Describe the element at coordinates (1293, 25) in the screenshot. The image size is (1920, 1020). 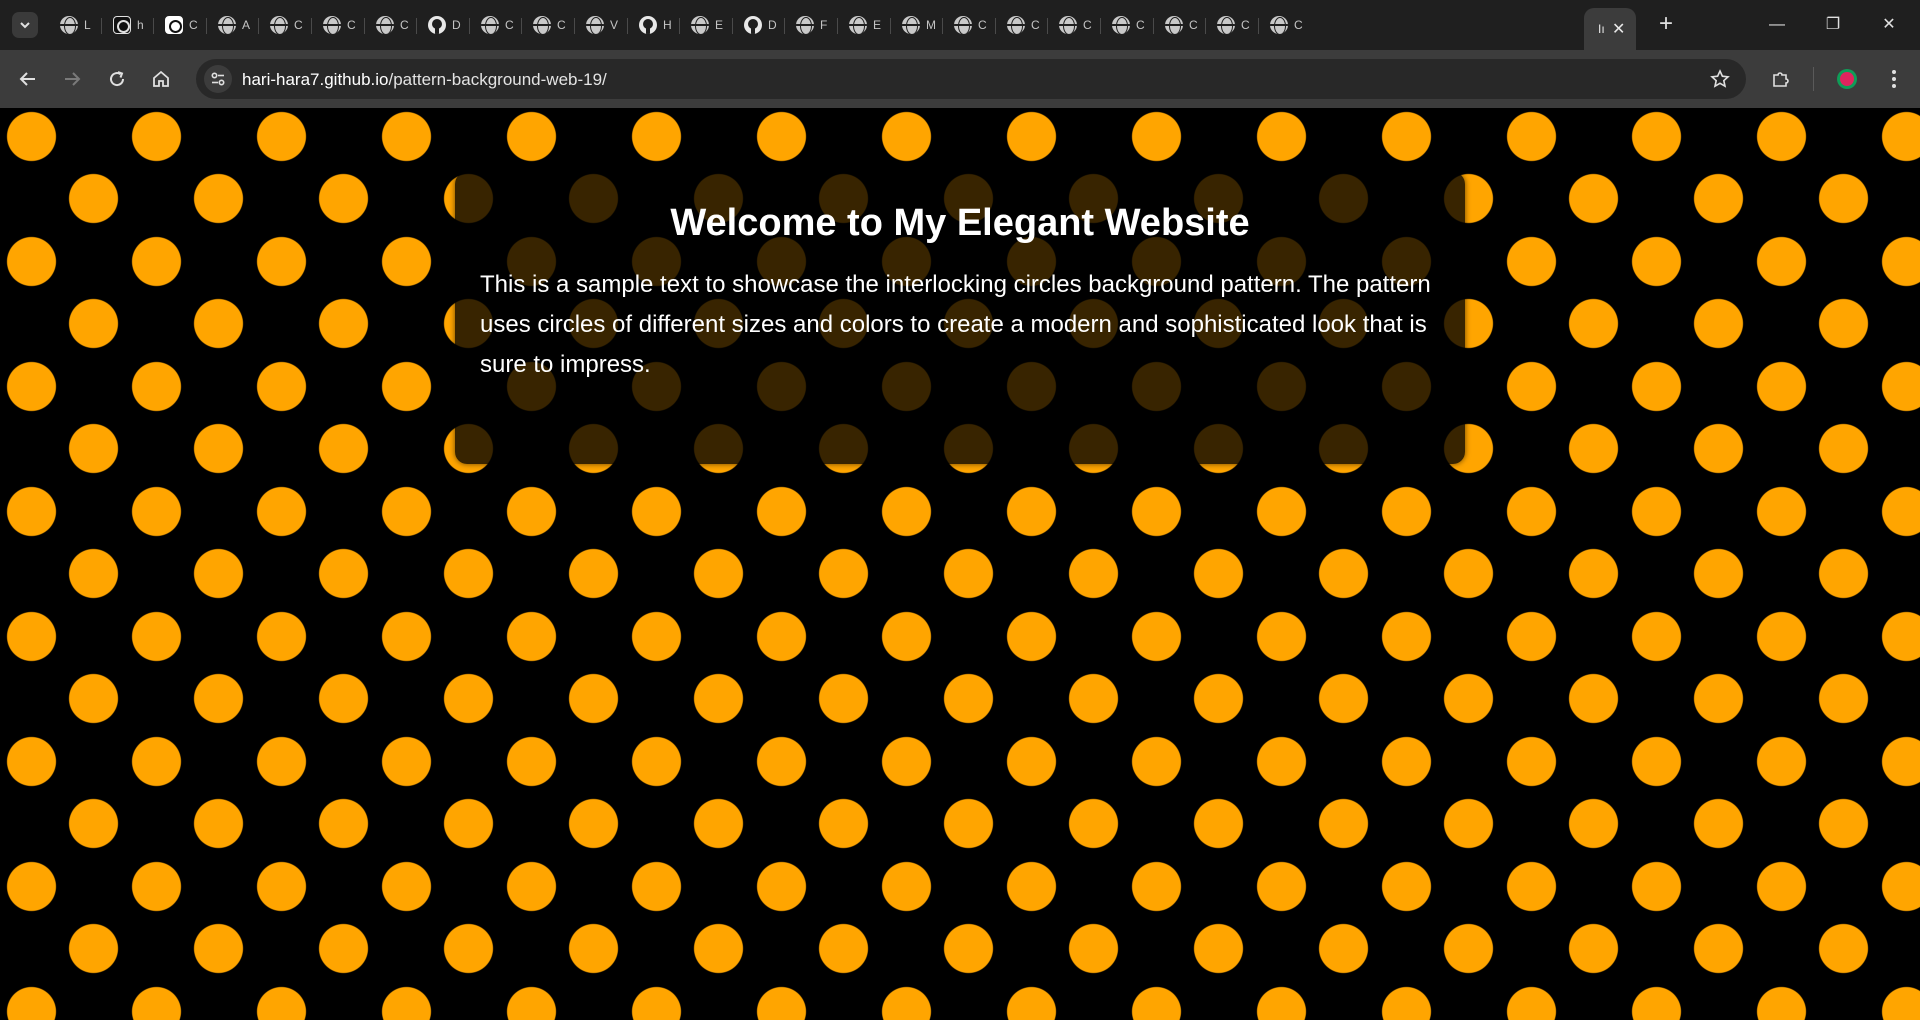
I see `browser-tab: C` at that location.